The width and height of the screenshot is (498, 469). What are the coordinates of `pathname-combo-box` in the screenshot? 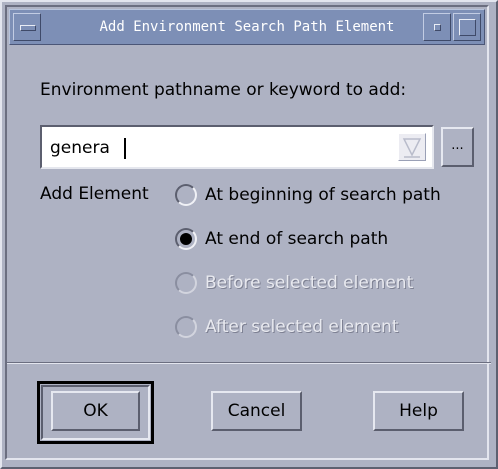 It's located at (237, 147).